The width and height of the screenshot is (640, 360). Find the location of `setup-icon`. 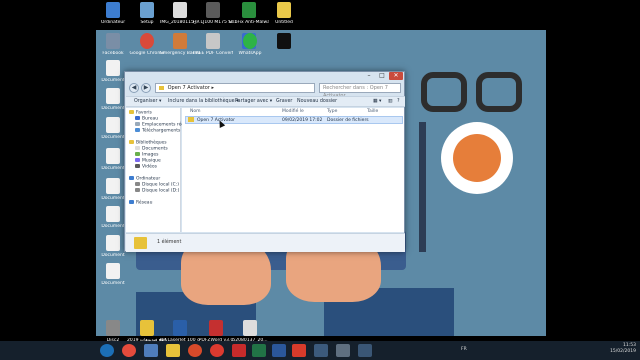

setup-icon is located at coordinates (147, 10).